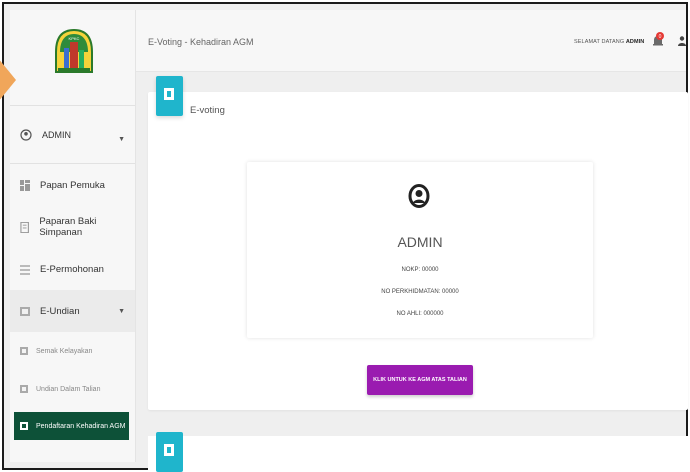 This screenshot has height=472, width=690. I want to click on sidebar-item-label: E-Permohonan, so click(72, 269).